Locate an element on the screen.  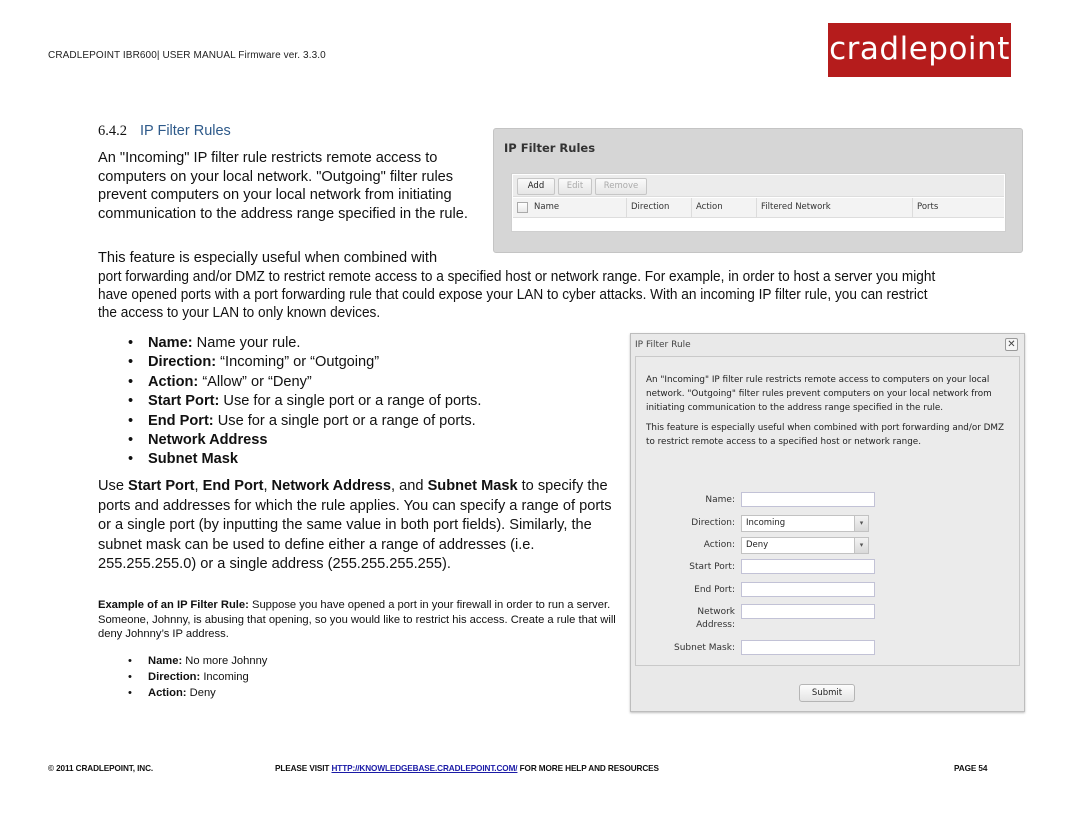
direction-select: Incoming ▾ is located at coordinates (805, 523).